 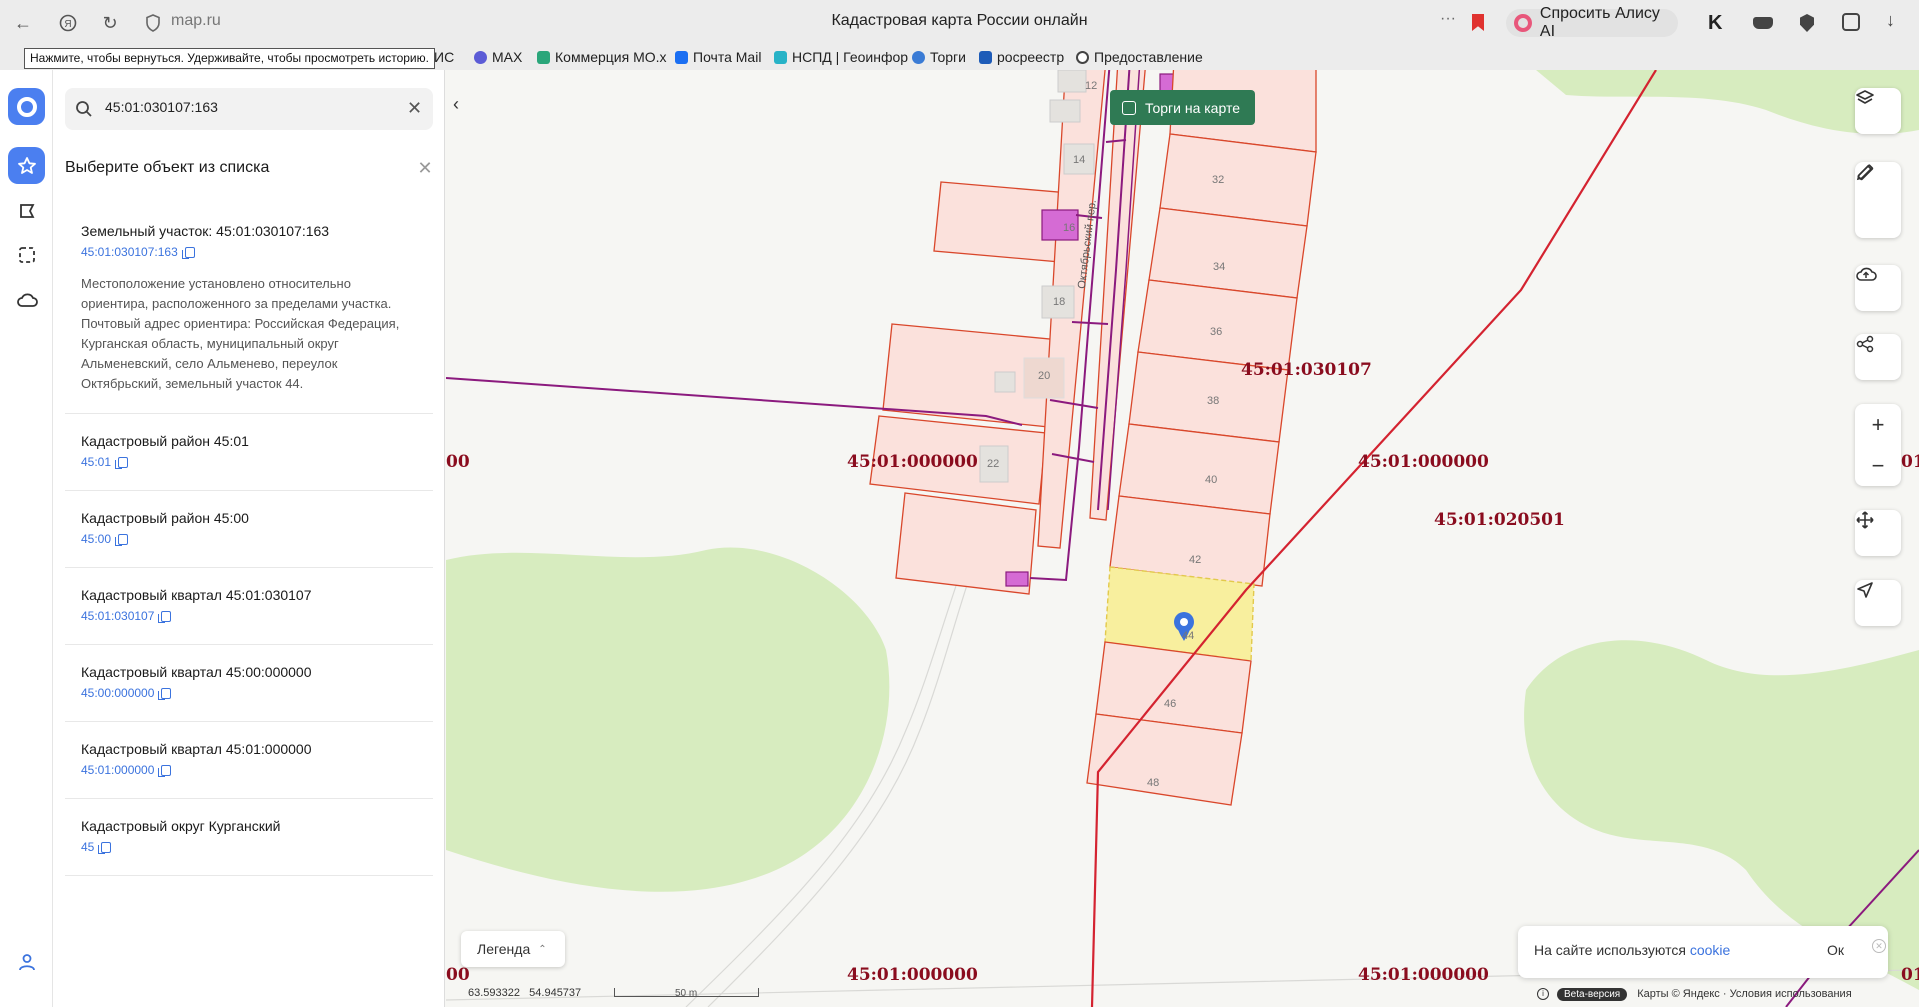 I want to click on bookmark-item: ИС, so click(x=444, y=57).